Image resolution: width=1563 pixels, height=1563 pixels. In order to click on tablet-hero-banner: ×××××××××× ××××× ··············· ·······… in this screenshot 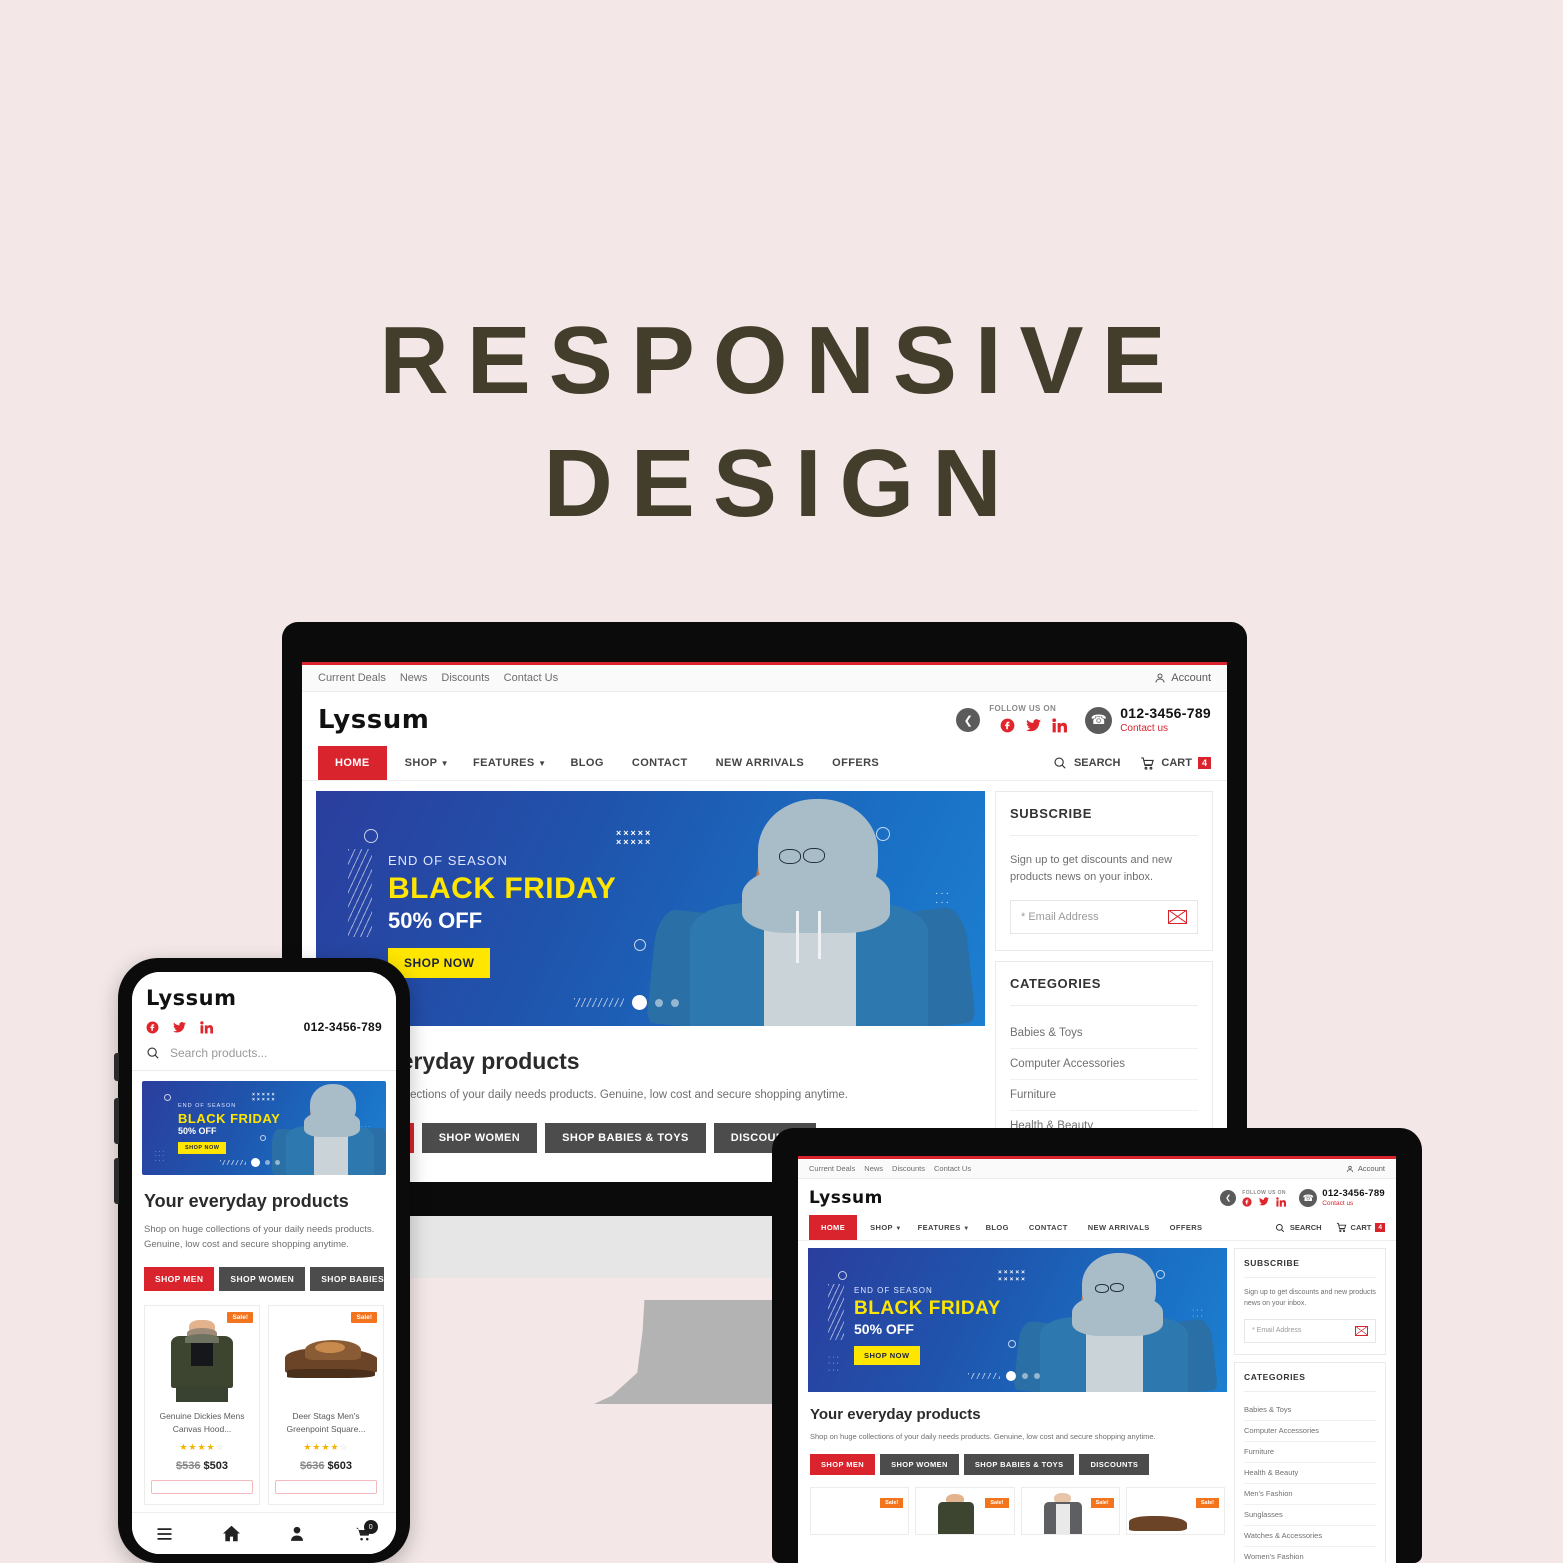, I will do `click(1017, 1320)`.